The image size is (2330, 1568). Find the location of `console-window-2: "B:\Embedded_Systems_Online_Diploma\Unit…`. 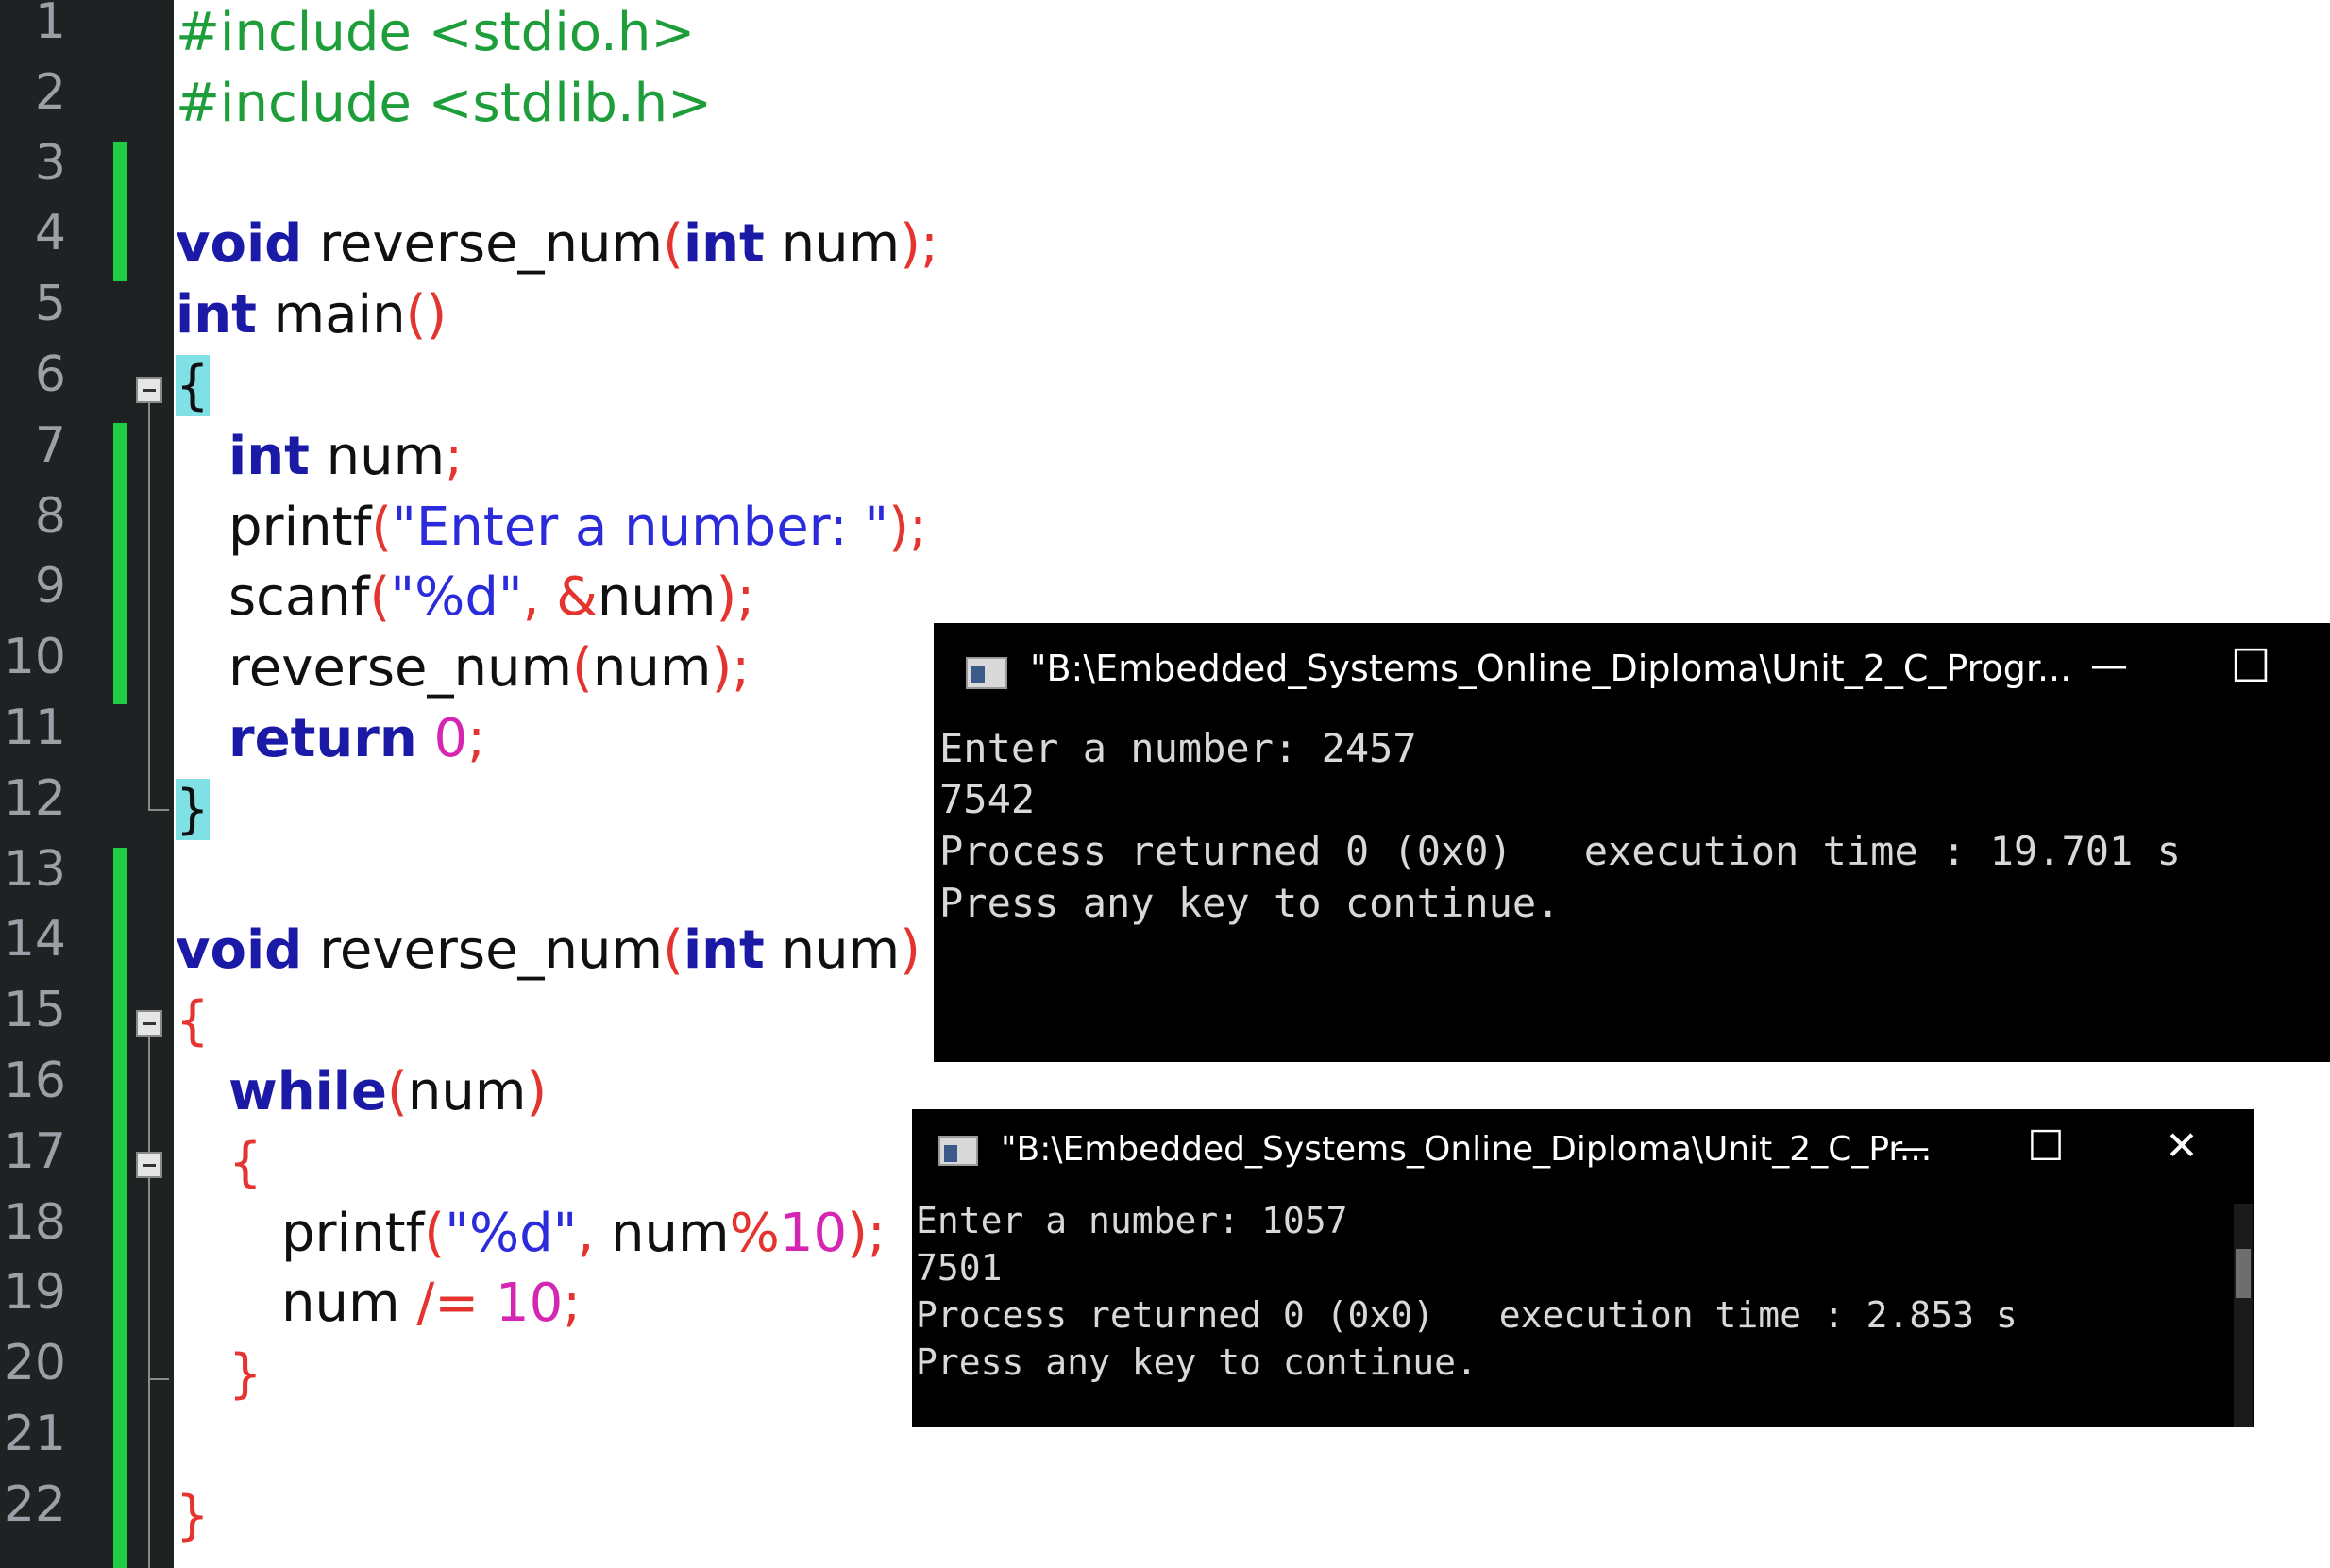

console-window-2: "B:\Embedded_Systems_Online_Diploma\Unit… is located at coordinates (1583, 1268).